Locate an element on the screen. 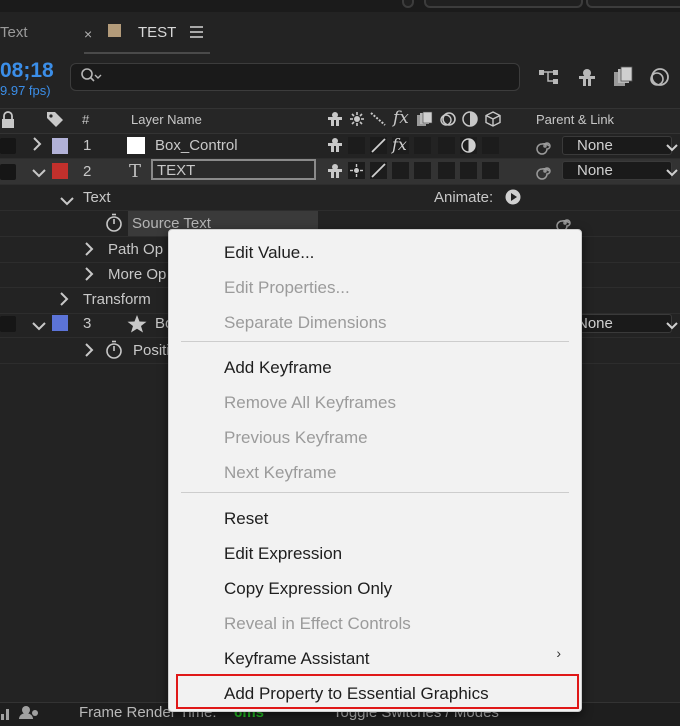 Image resolution: width=680 pixels, height=726 pixels. composition-color-icon is located at coordinates (114, 30).